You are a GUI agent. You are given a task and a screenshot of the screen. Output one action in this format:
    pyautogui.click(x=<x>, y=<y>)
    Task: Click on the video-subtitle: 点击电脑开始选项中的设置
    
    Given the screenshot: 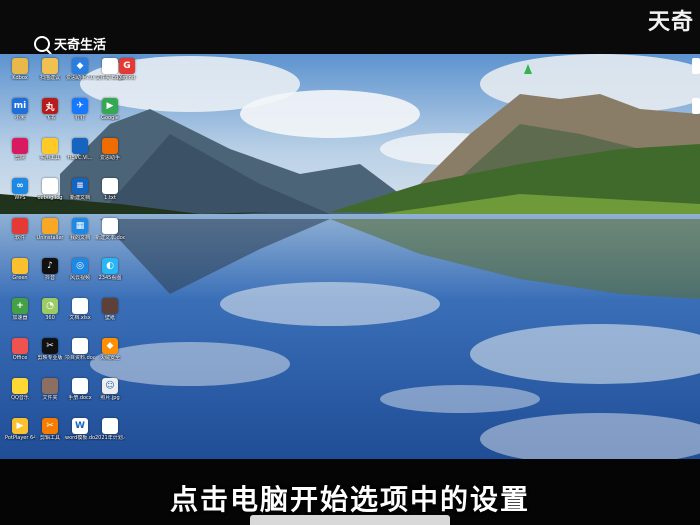 What is the action you would take?
    pyautogui.click(x=349, y=499)
    